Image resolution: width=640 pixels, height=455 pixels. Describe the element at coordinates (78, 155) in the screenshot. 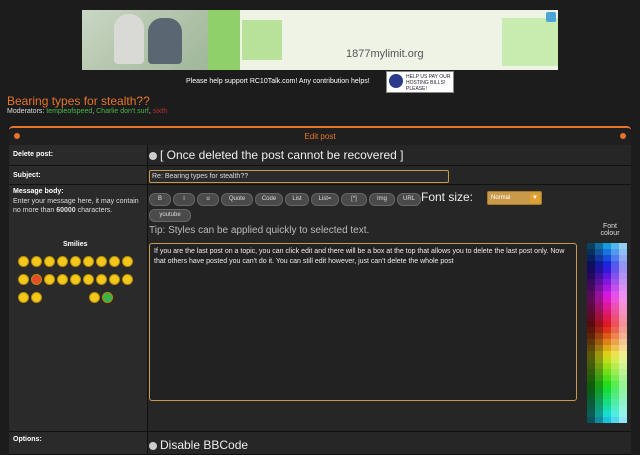

I see `row-label-cell: Delete post:` at that location.